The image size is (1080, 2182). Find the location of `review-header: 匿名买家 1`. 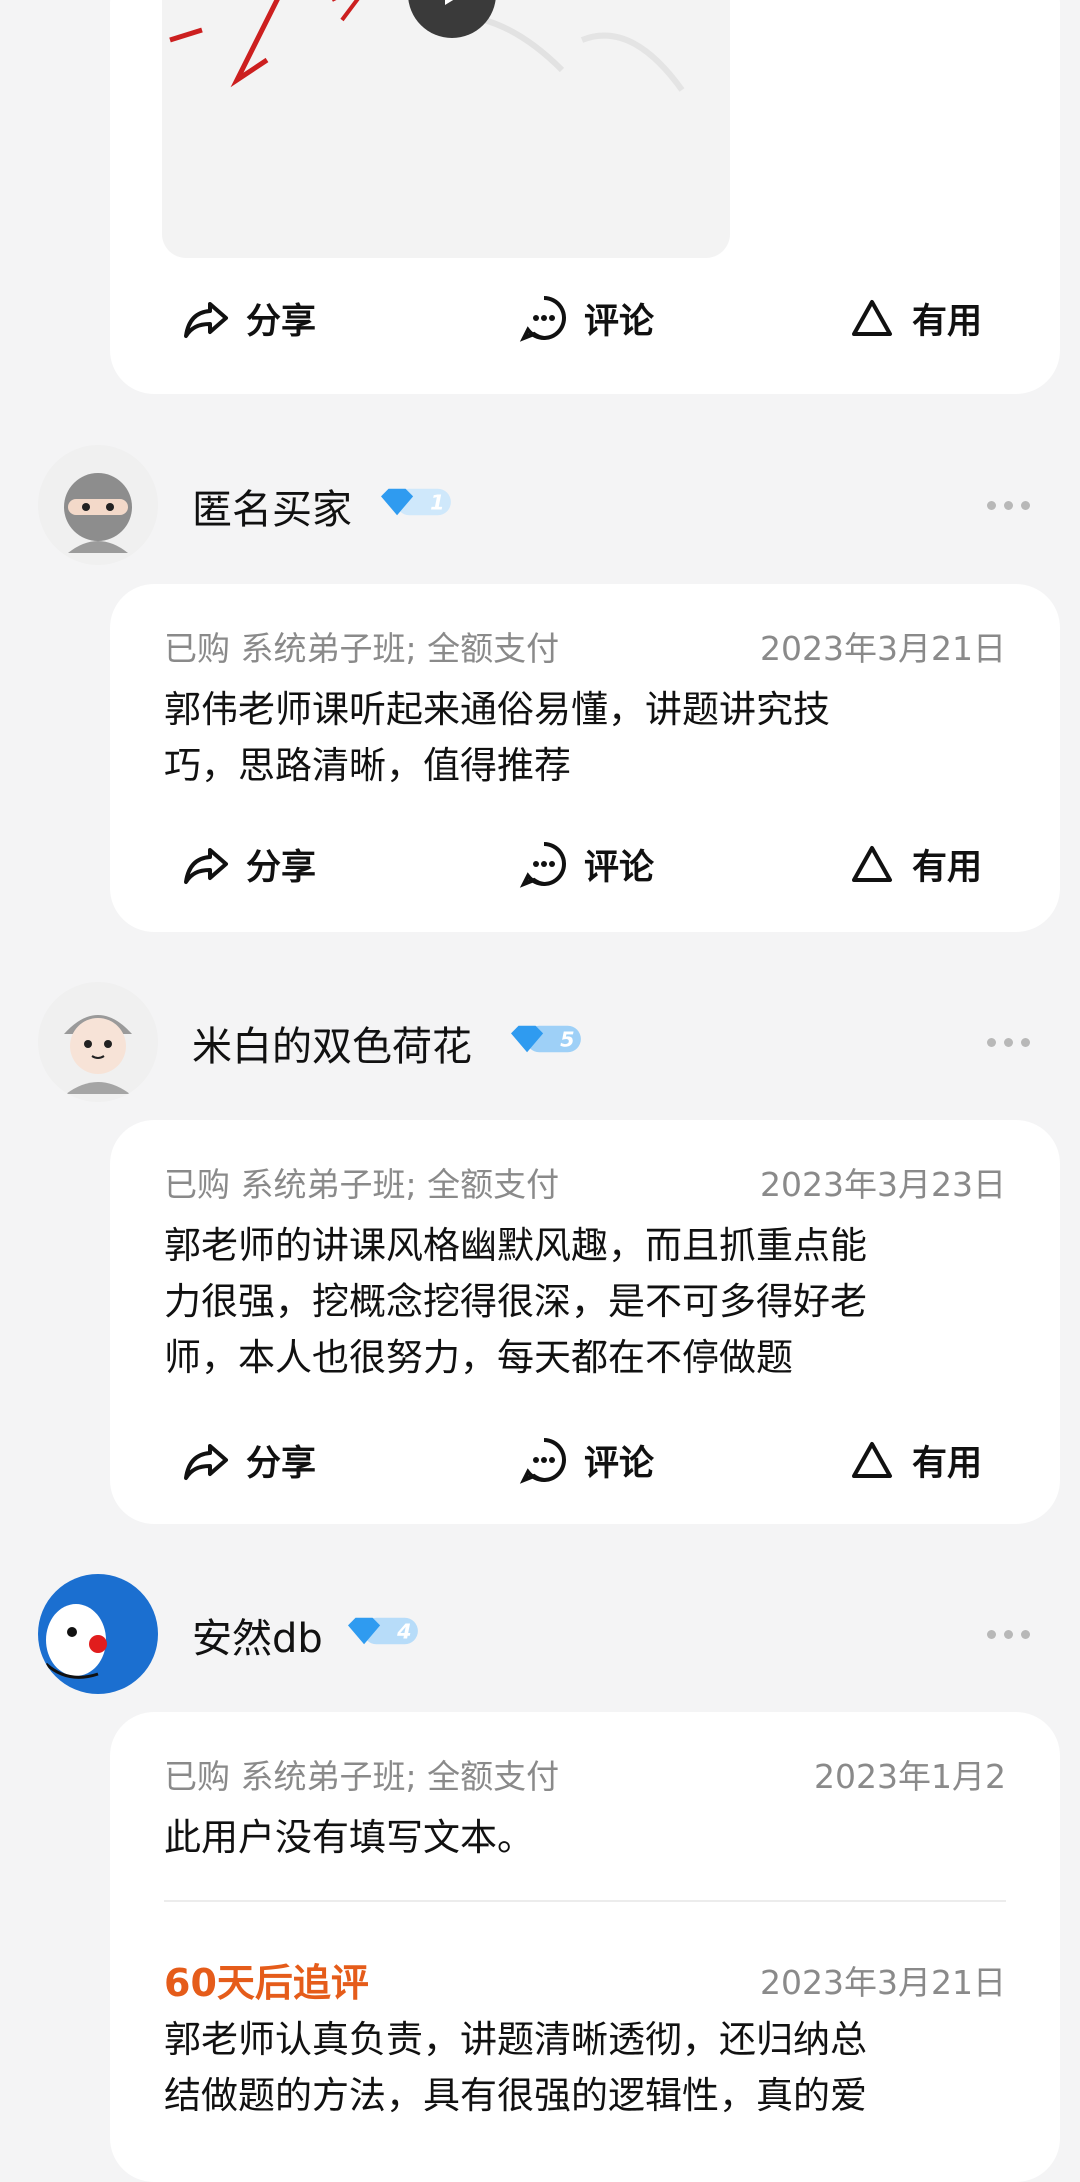

review-header: 匿名买家 1 is located at coordinates (540, 510).